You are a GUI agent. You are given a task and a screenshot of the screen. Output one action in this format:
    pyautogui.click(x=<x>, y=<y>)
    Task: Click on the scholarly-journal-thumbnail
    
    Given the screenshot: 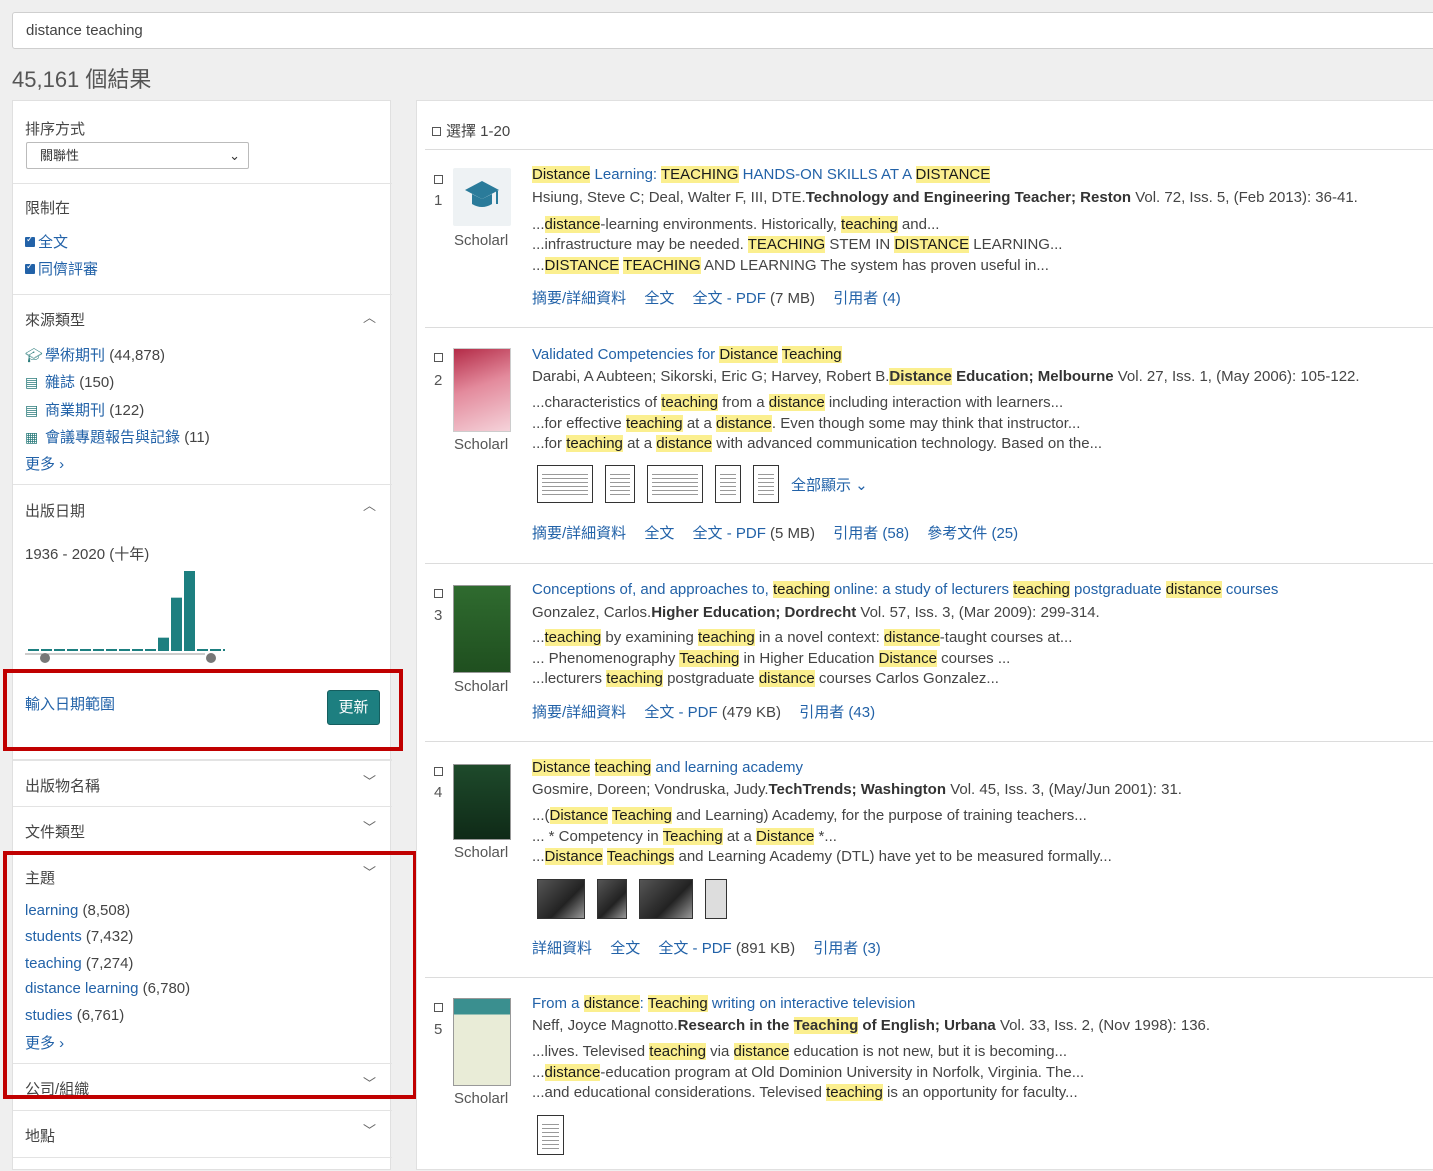 What is the action you would take?
    pyautogui.click(x=482, y=197)
    